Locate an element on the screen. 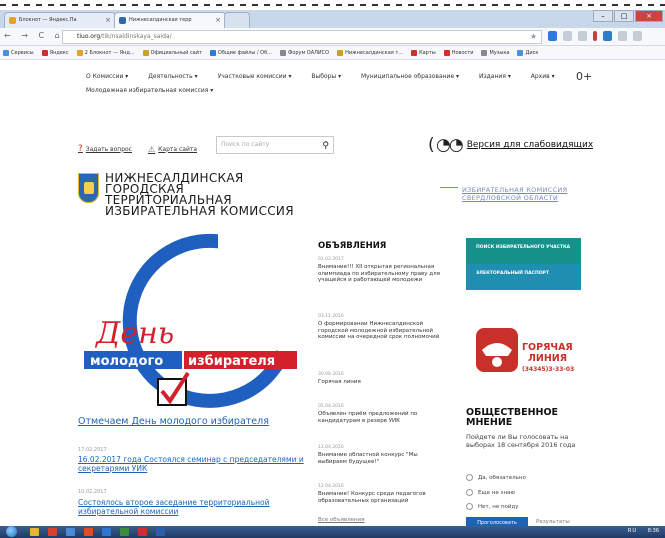 The height and width of the screenshot is (538, 665). youth-day-link: Отмечаем День молодого избирателя is located at coordinates (173, 421).